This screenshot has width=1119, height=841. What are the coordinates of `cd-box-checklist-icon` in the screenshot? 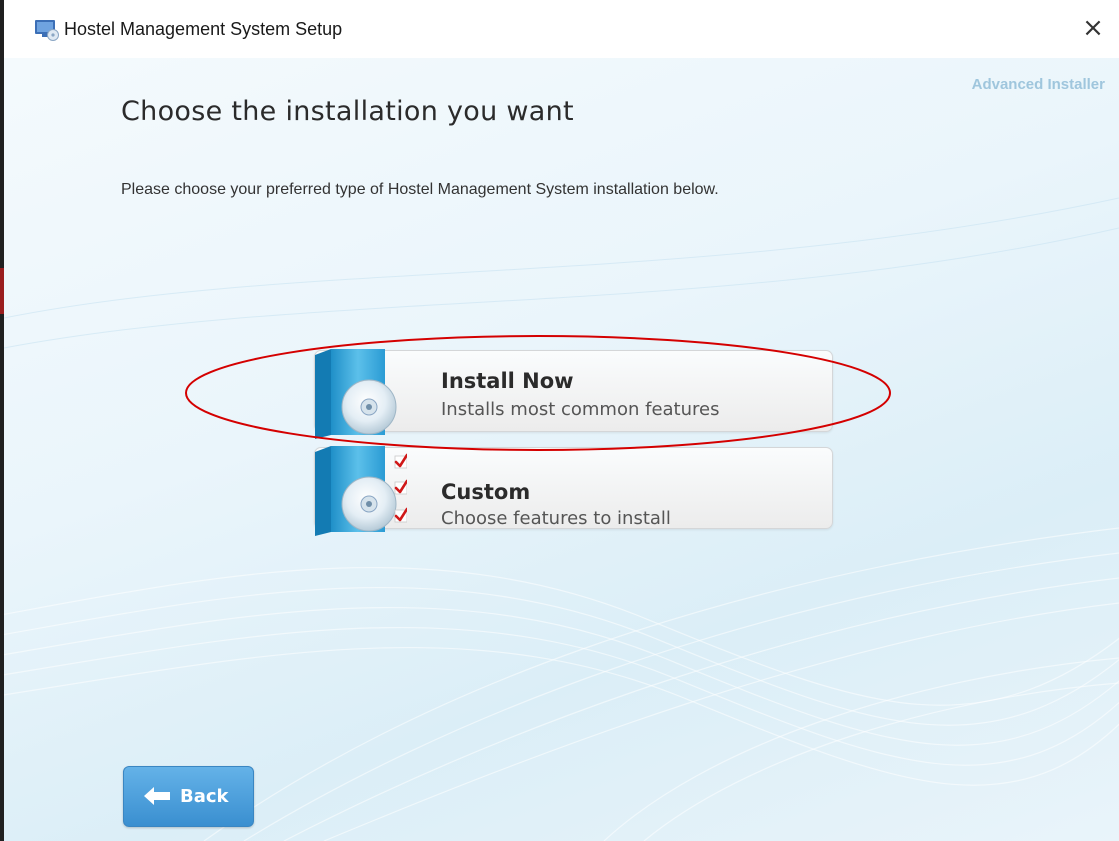 It's located at (361, 491).